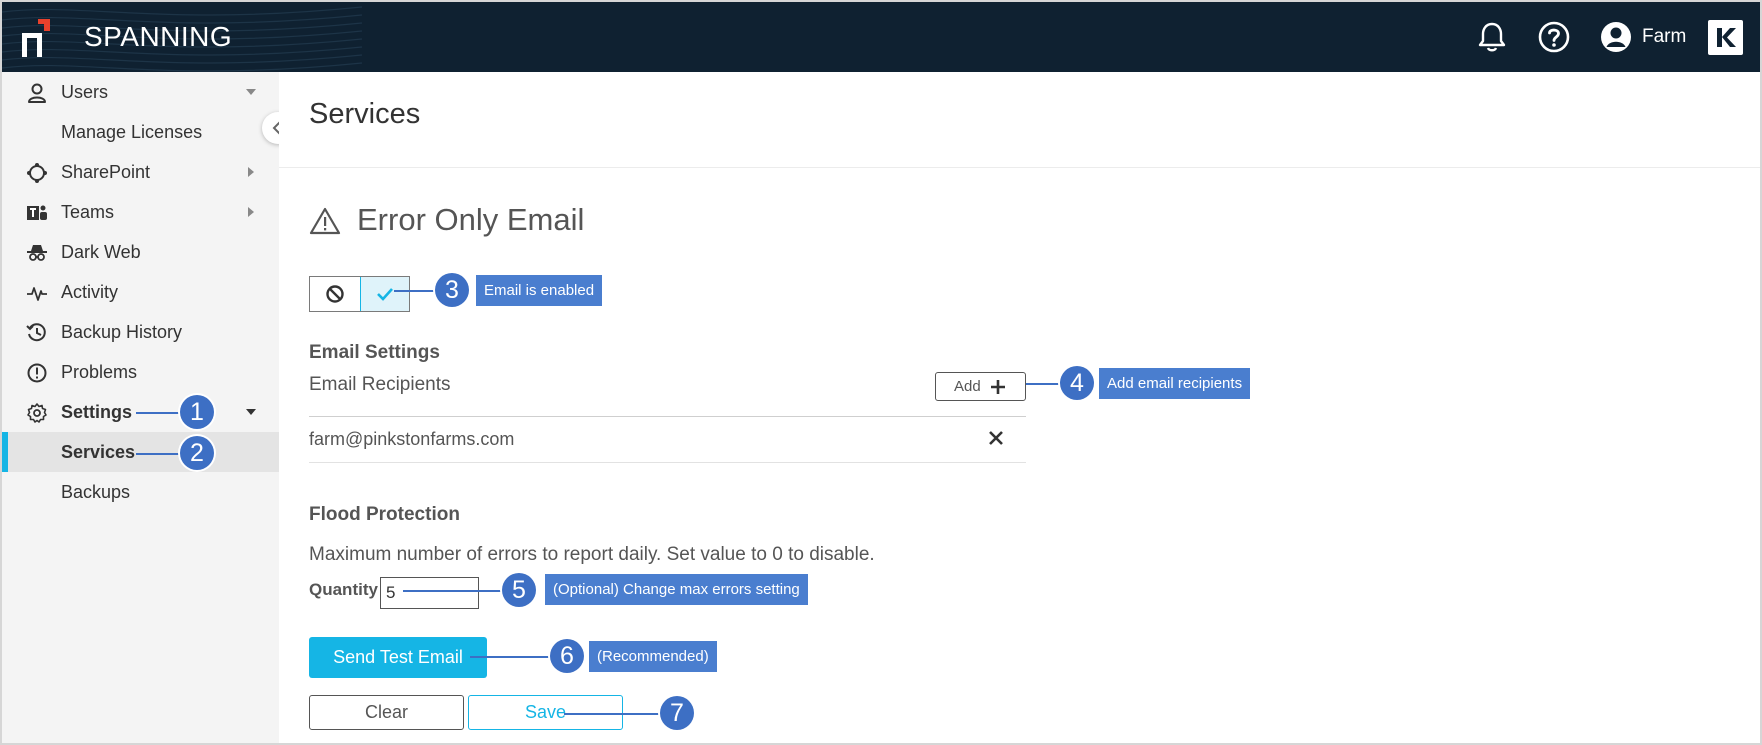 Image resolution: width=1762 pixels, height=745 pixels. Describe the element at coordinates (365, 114) in the screenshot. I see `page-title: Services` at that location.